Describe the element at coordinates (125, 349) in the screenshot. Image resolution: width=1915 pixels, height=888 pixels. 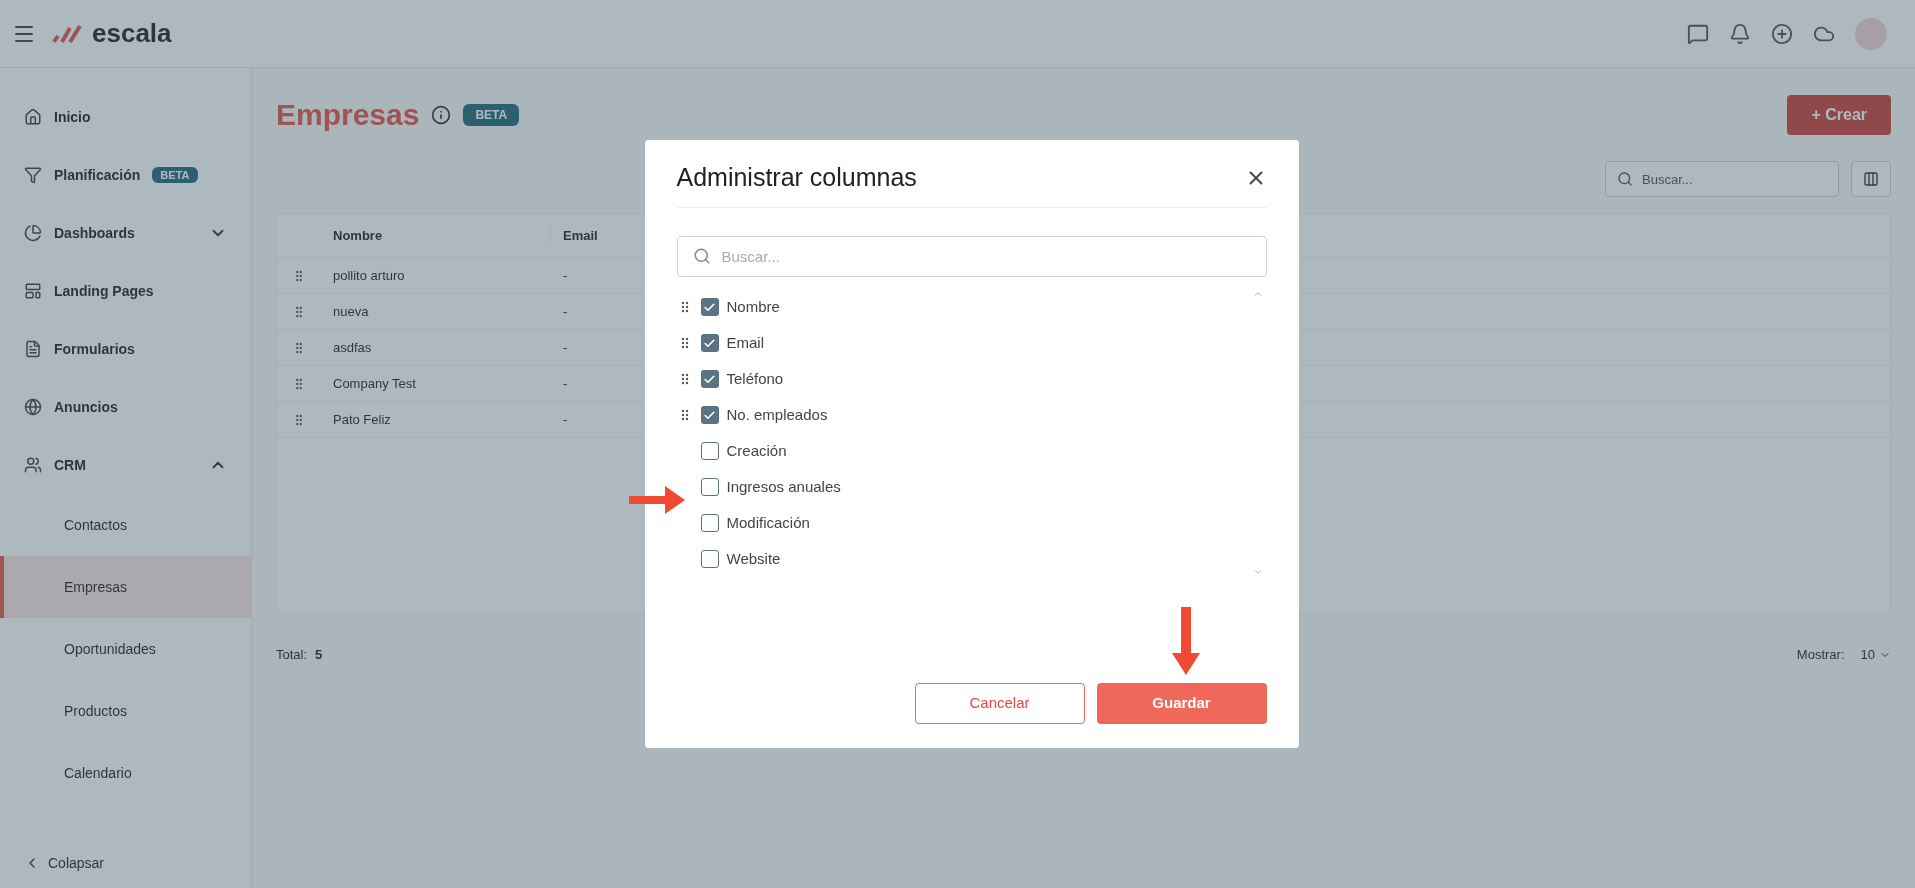
I see `sidebar-item: Formularios` at that location.